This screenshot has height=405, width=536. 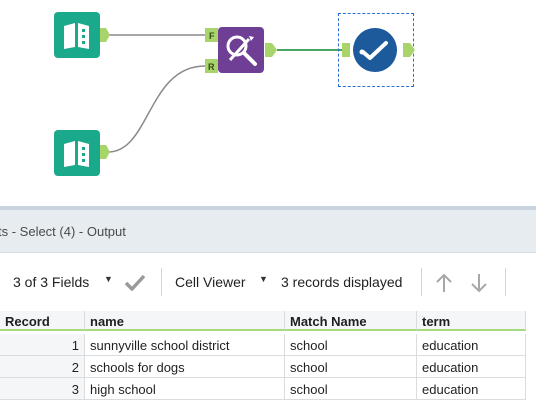 What do you see at coordinates (42, 345) in the screenshot?
I see `cell-record: 1` at bounding box center [42, 345].